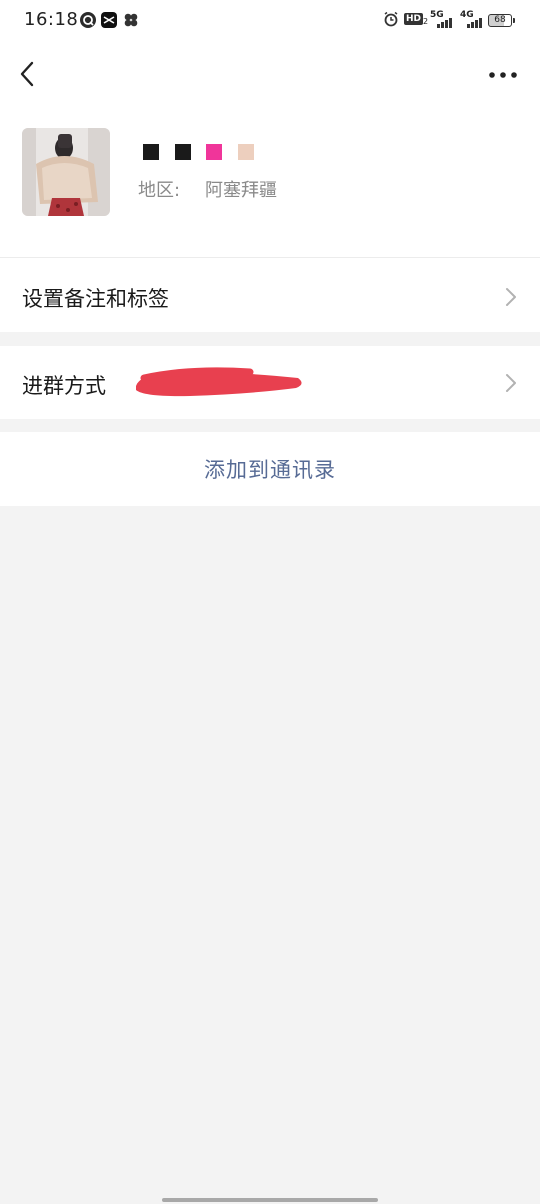  I want to click on hd-badge: HD 2, so click(416, 22).